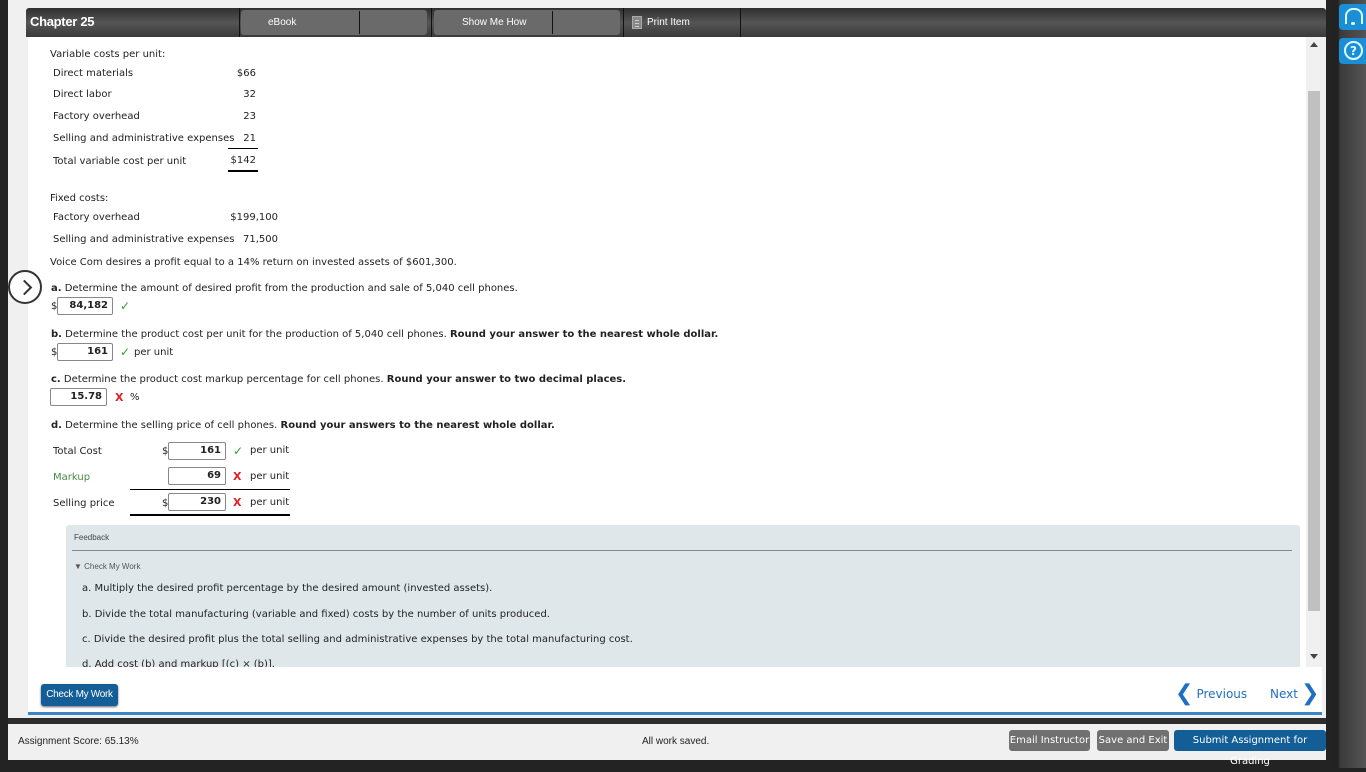  Describe the element at coordinates (84, 503) in the screenshot. I see `row-label: Selling price` at that location.